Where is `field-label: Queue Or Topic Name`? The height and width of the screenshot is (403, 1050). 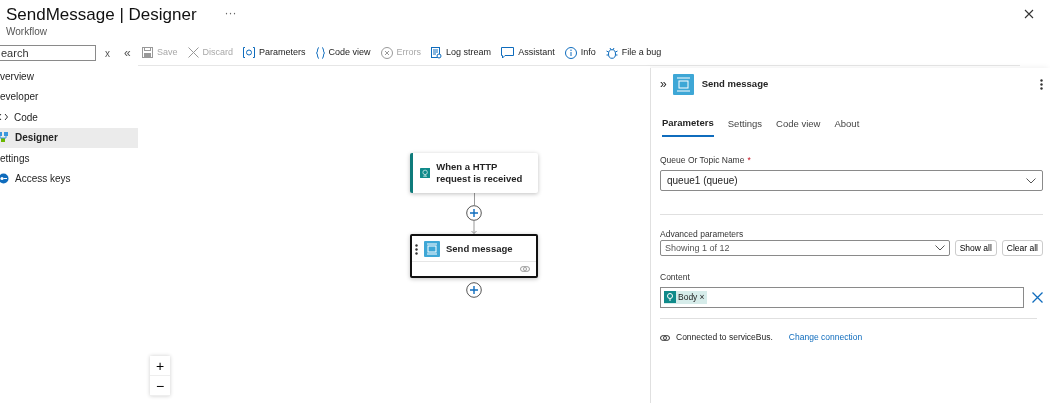 field-label: Queue Or Topic Name is located at coordinates (702, 161).